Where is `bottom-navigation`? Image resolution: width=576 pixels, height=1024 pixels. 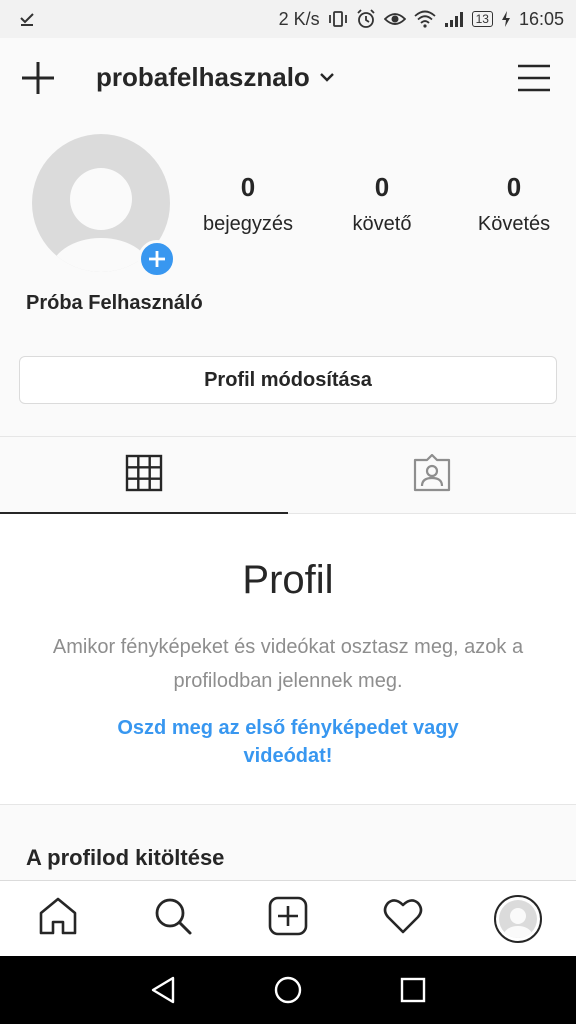 bottom-navigation is located at coordinates (288, 918).